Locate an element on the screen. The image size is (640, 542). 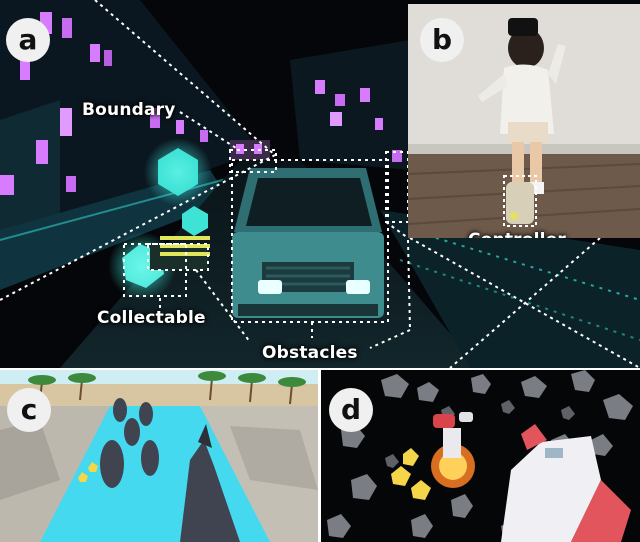
panel-d-badge: d is located at coordinates (351, 410).